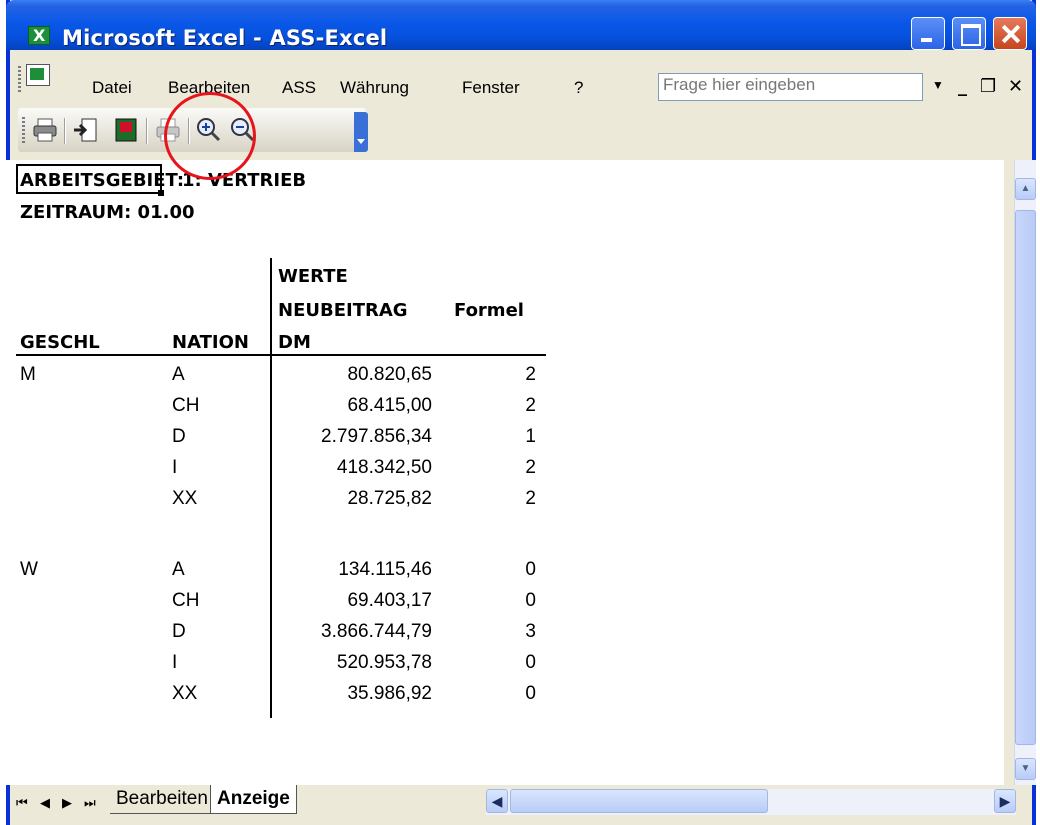 The width and height of the screenshot is (1040, 825). Describe the element at coordinates (102, 181) in the screenshot. I see `arbeitsgebiet-label: ARBEITSGEBIET:` at that location.